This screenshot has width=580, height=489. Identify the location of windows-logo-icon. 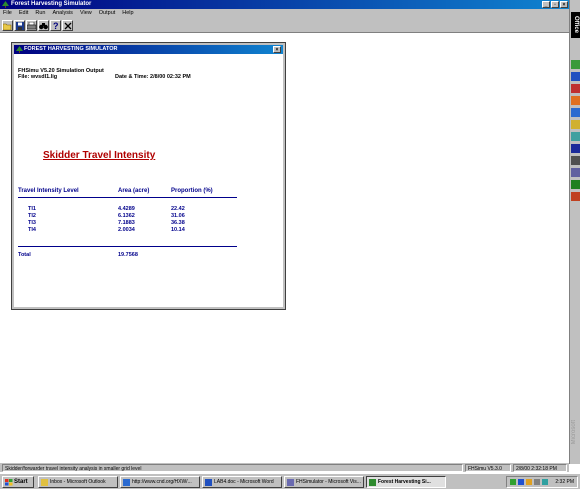
(9, 482).